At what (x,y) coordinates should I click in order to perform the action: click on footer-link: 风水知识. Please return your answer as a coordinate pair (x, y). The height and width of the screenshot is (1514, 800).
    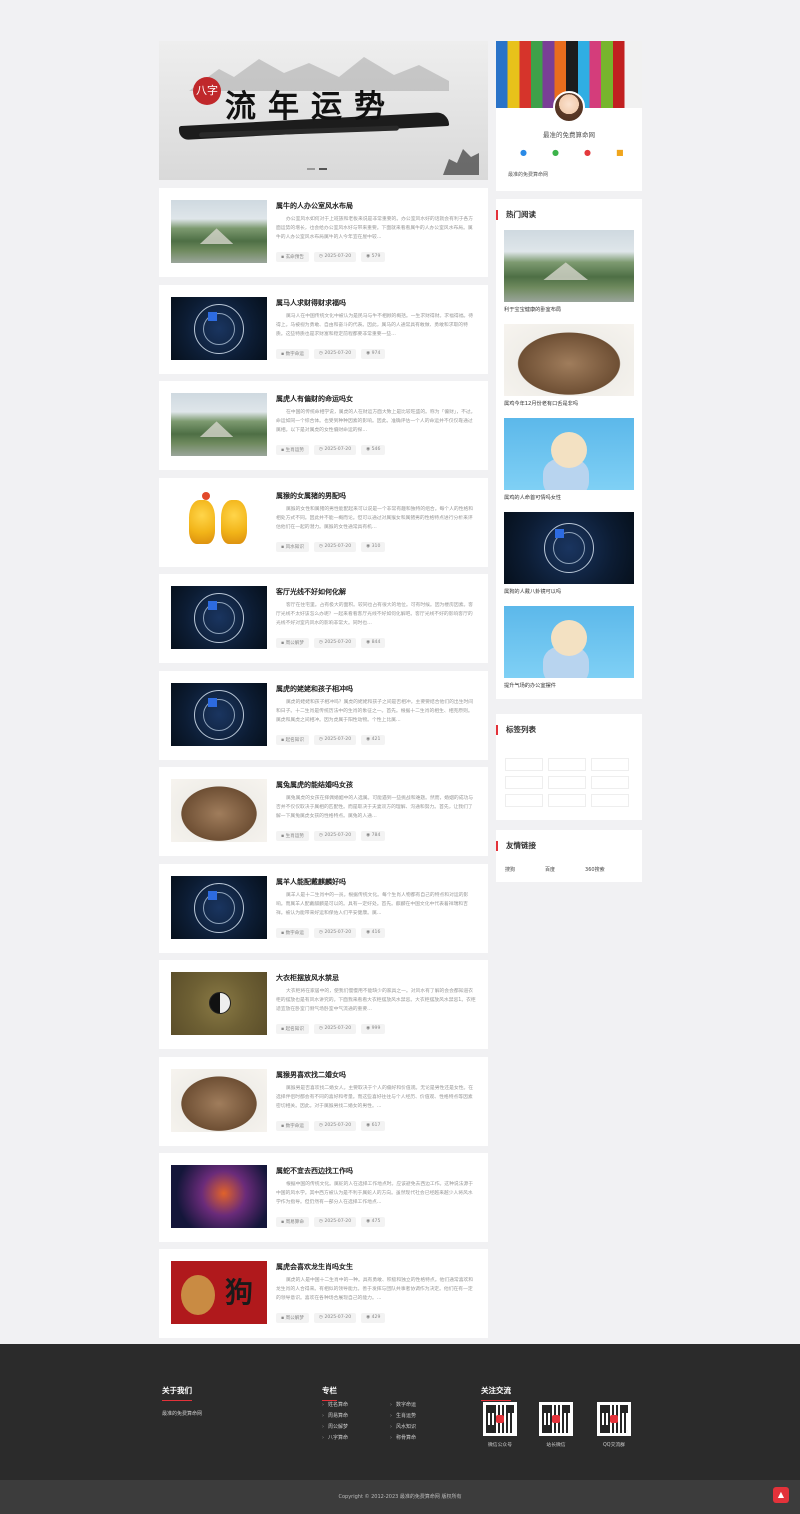
    Looking at the image, I should click on (420, 1426).